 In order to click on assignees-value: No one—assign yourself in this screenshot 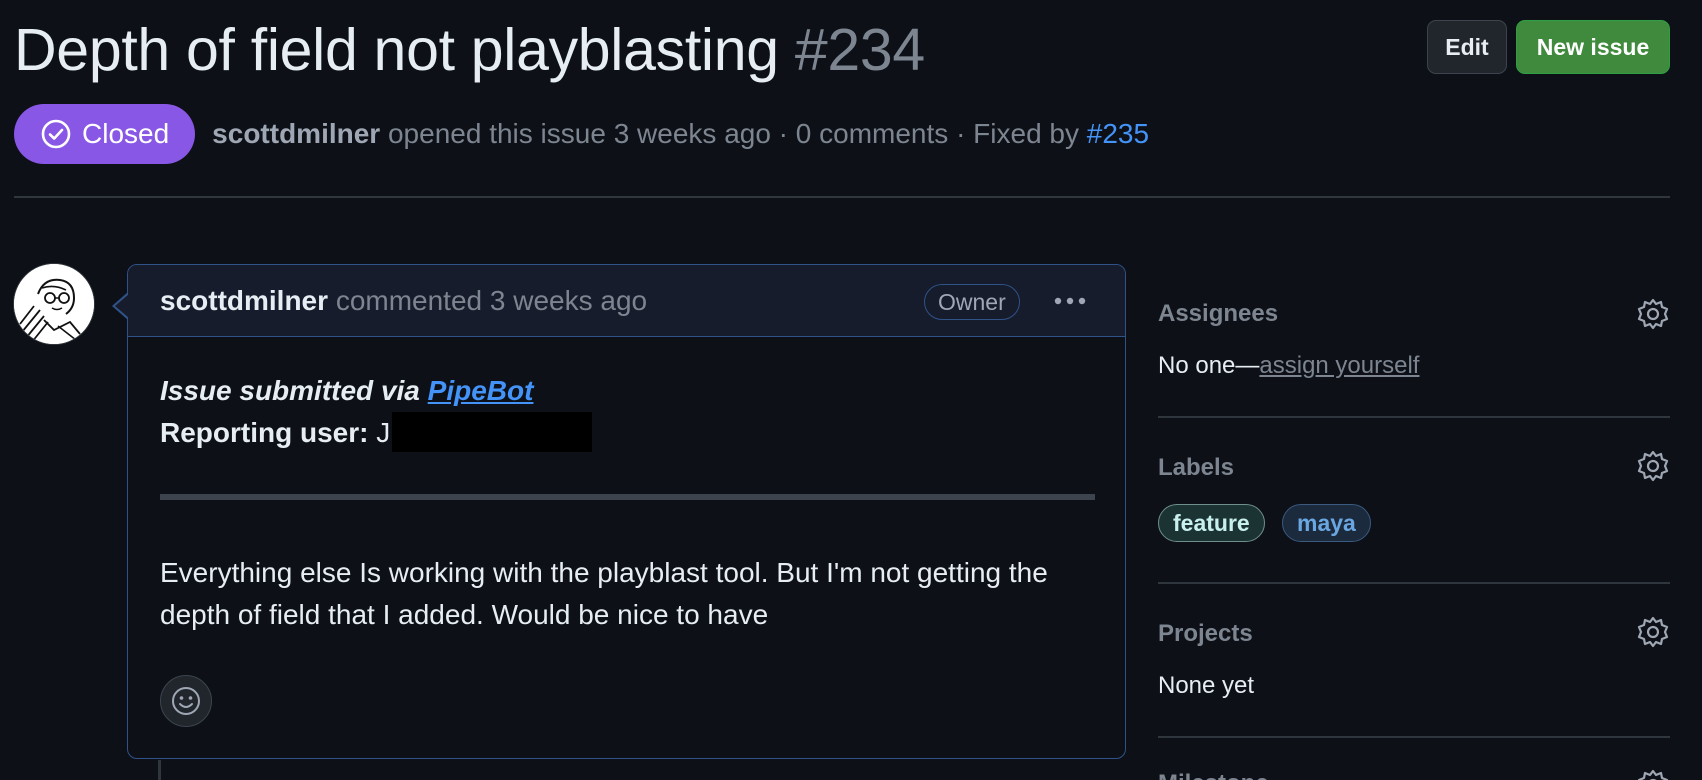, I will do `click(1288, 366)`.